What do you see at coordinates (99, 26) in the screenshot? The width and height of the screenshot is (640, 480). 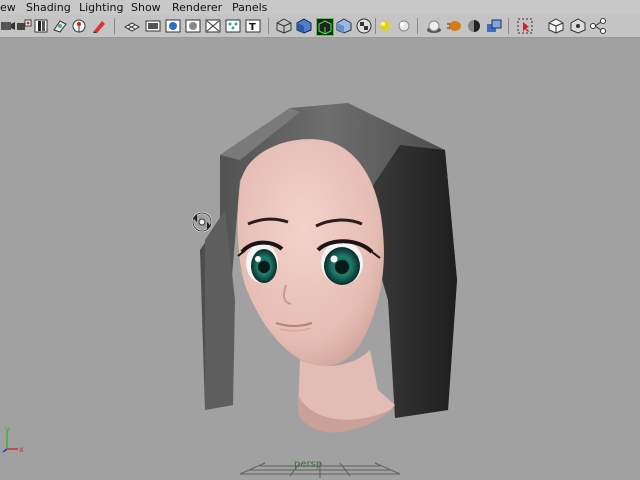 I see `grease-pencil-icon` at bounding box center [99, 26].